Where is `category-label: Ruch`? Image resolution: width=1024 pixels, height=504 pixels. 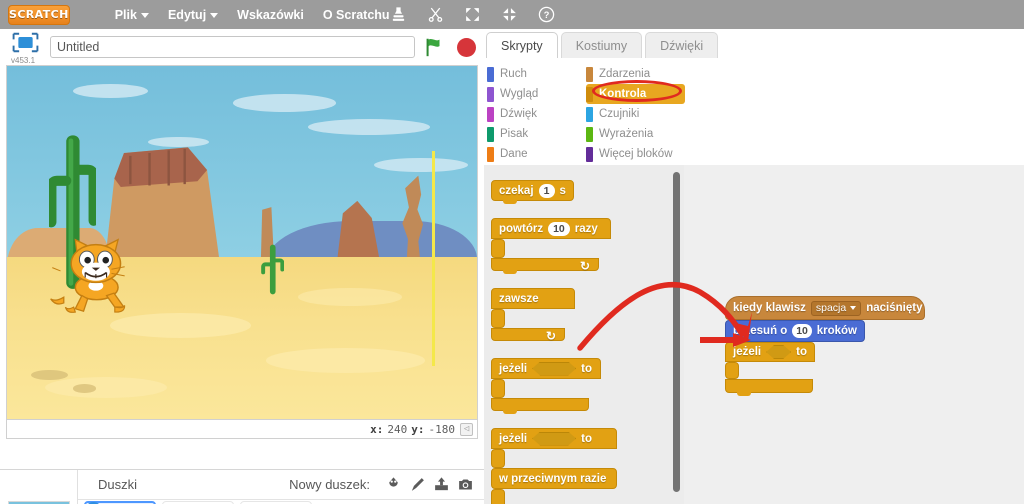
category-label: Ruch is located at coordinates (513, 74).